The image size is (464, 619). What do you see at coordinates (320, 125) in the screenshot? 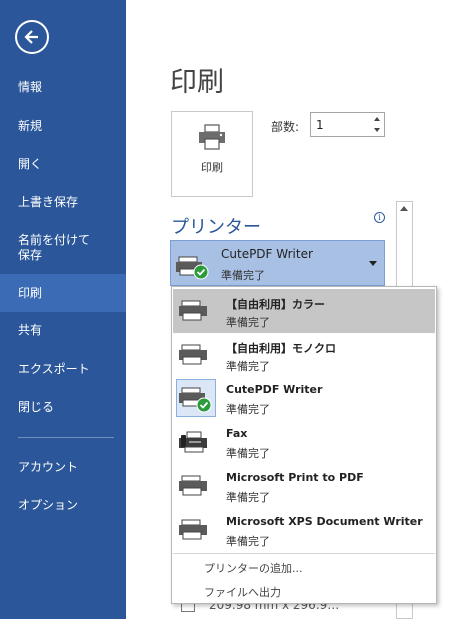
I see `copies-value: 1` at bounding box center [320, 125].